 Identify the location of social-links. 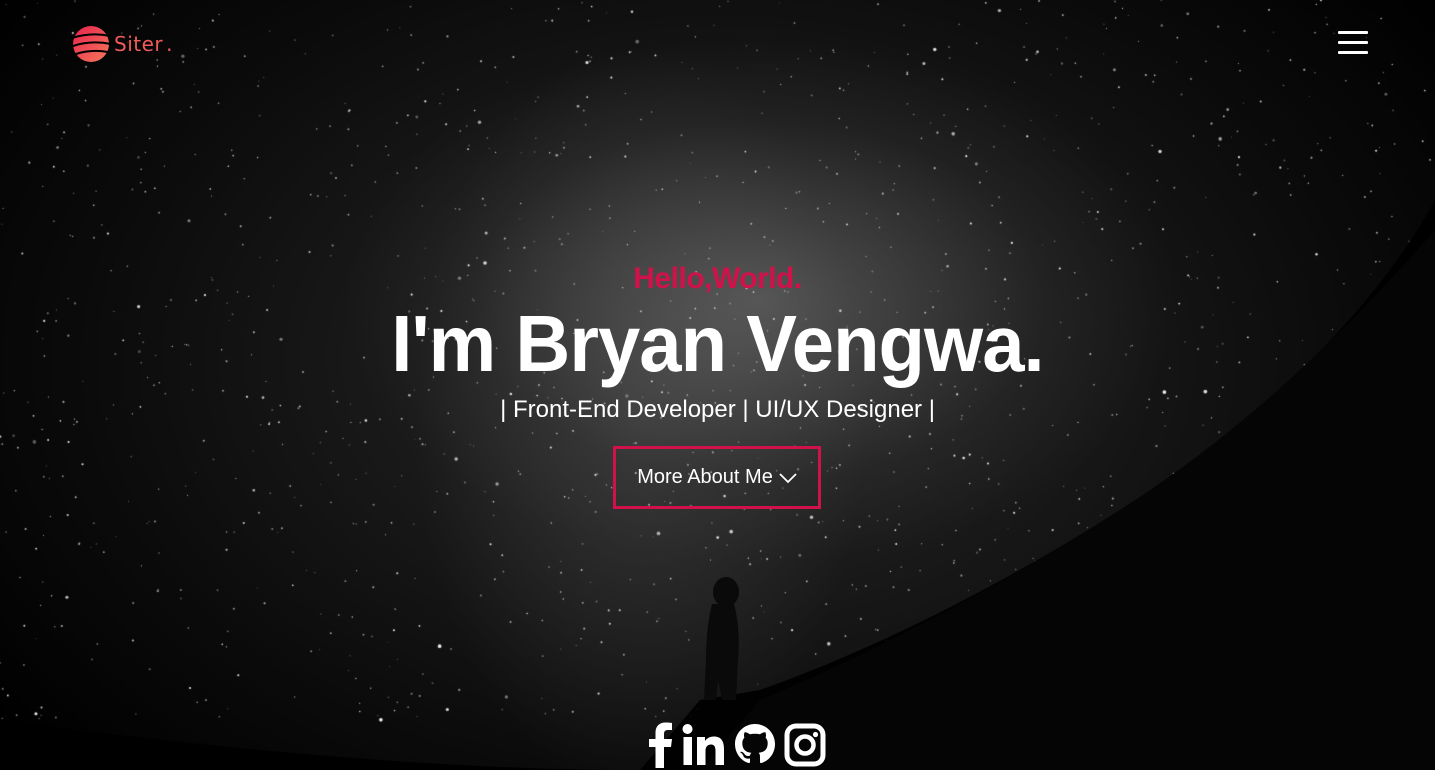
(736, 745).